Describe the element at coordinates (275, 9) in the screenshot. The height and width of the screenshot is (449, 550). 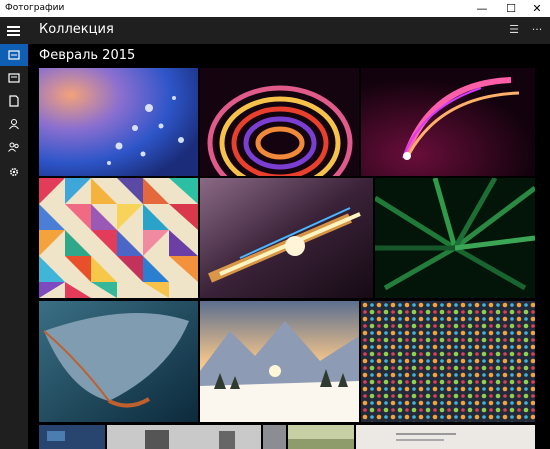
I see `window-titlebar: Фотографии — ☐ ✕` at that location.